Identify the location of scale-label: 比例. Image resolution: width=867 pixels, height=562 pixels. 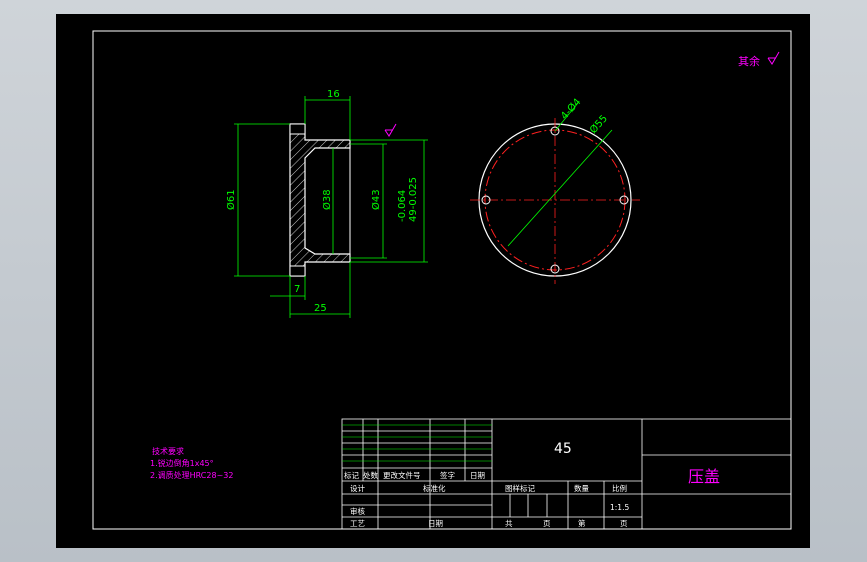
(619, 488).